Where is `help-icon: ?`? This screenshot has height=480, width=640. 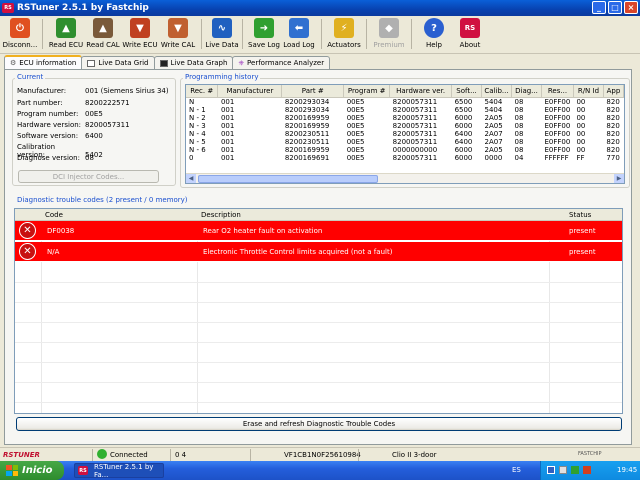
help-icon: ? is located at coordinates (434, 28).